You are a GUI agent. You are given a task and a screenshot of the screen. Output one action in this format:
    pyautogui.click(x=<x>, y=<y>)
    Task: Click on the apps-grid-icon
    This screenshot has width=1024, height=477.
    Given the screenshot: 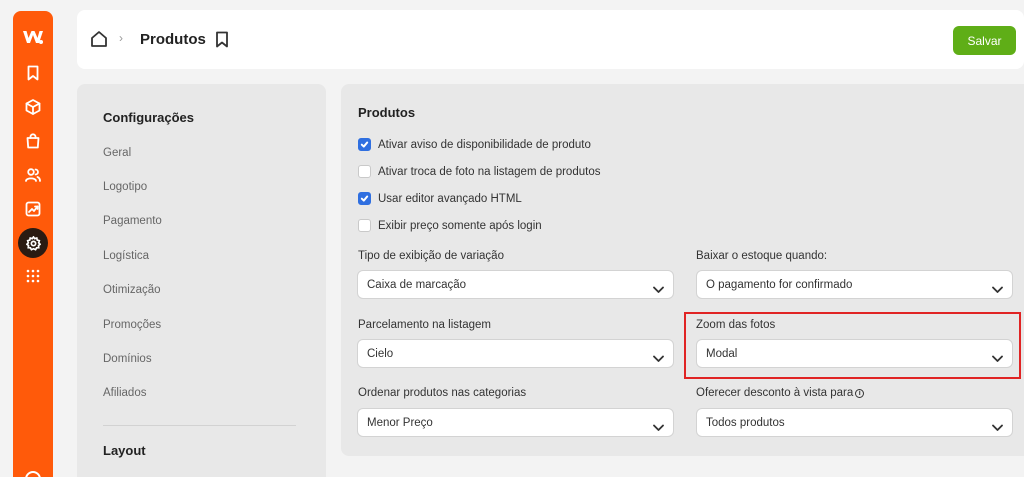 What is the action you would take?
    pyautogui.click(x=33, y=276)
    